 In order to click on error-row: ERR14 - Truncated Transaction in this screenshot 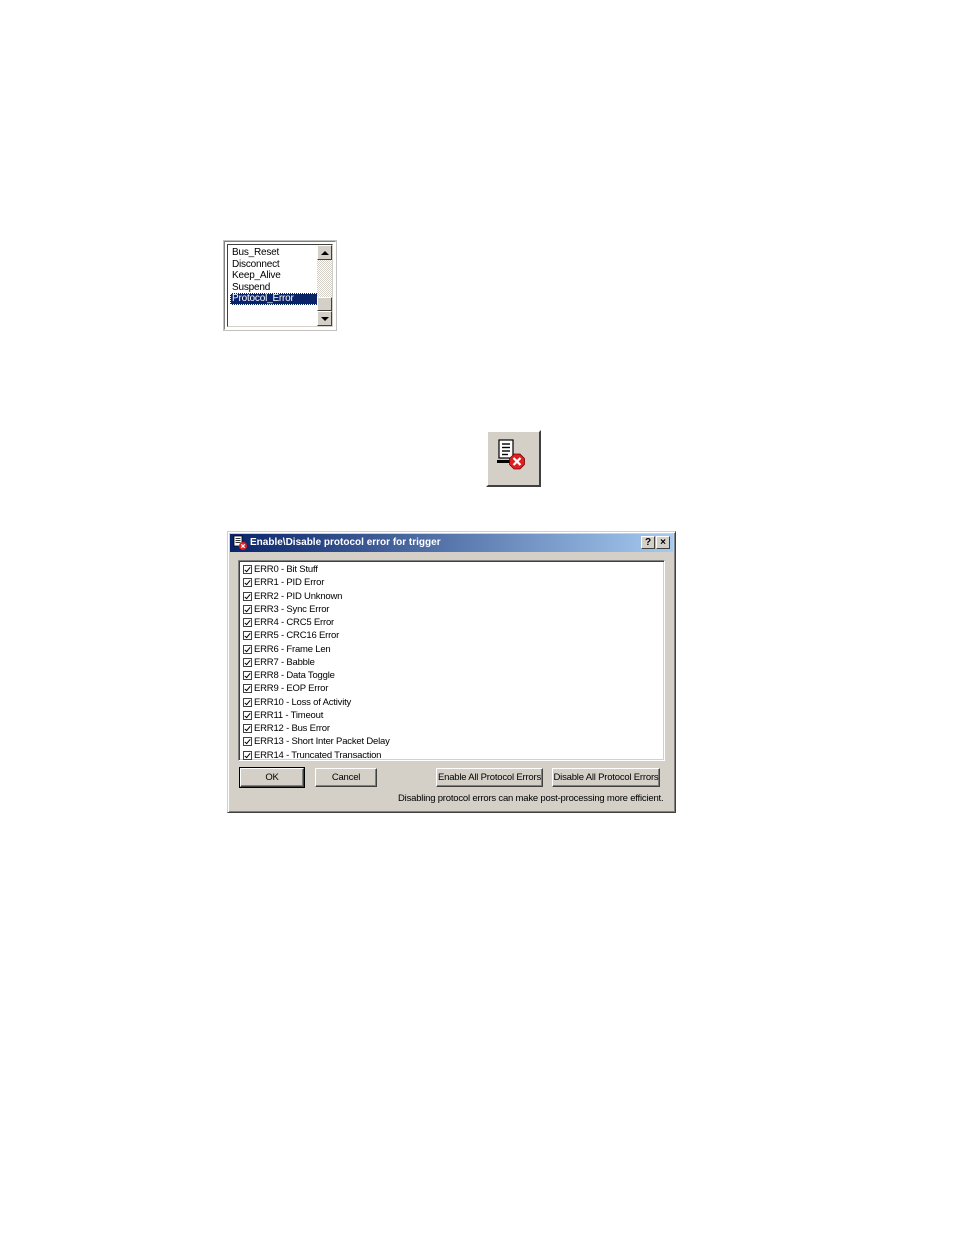, I will do `click(451, 755)`.